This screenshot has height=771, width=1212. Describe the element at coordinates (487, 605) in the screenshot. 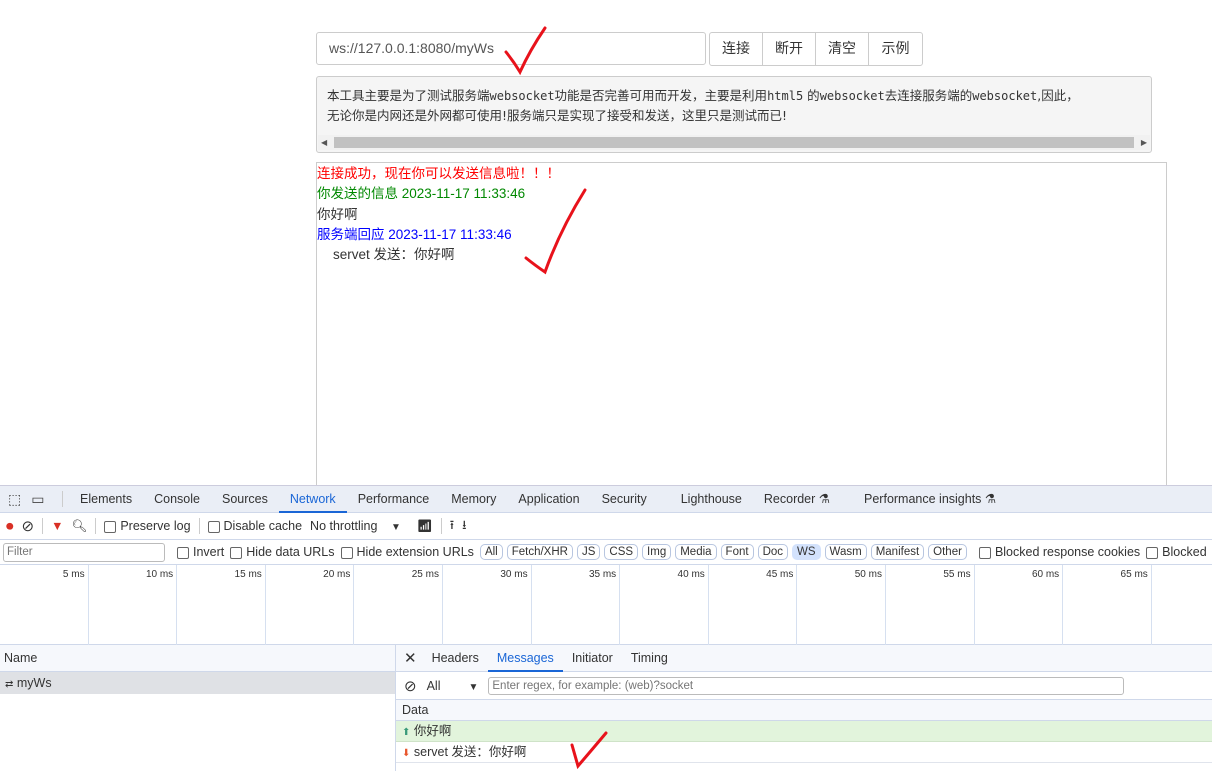

I see `timeline-tick: 30 ms` at that location.